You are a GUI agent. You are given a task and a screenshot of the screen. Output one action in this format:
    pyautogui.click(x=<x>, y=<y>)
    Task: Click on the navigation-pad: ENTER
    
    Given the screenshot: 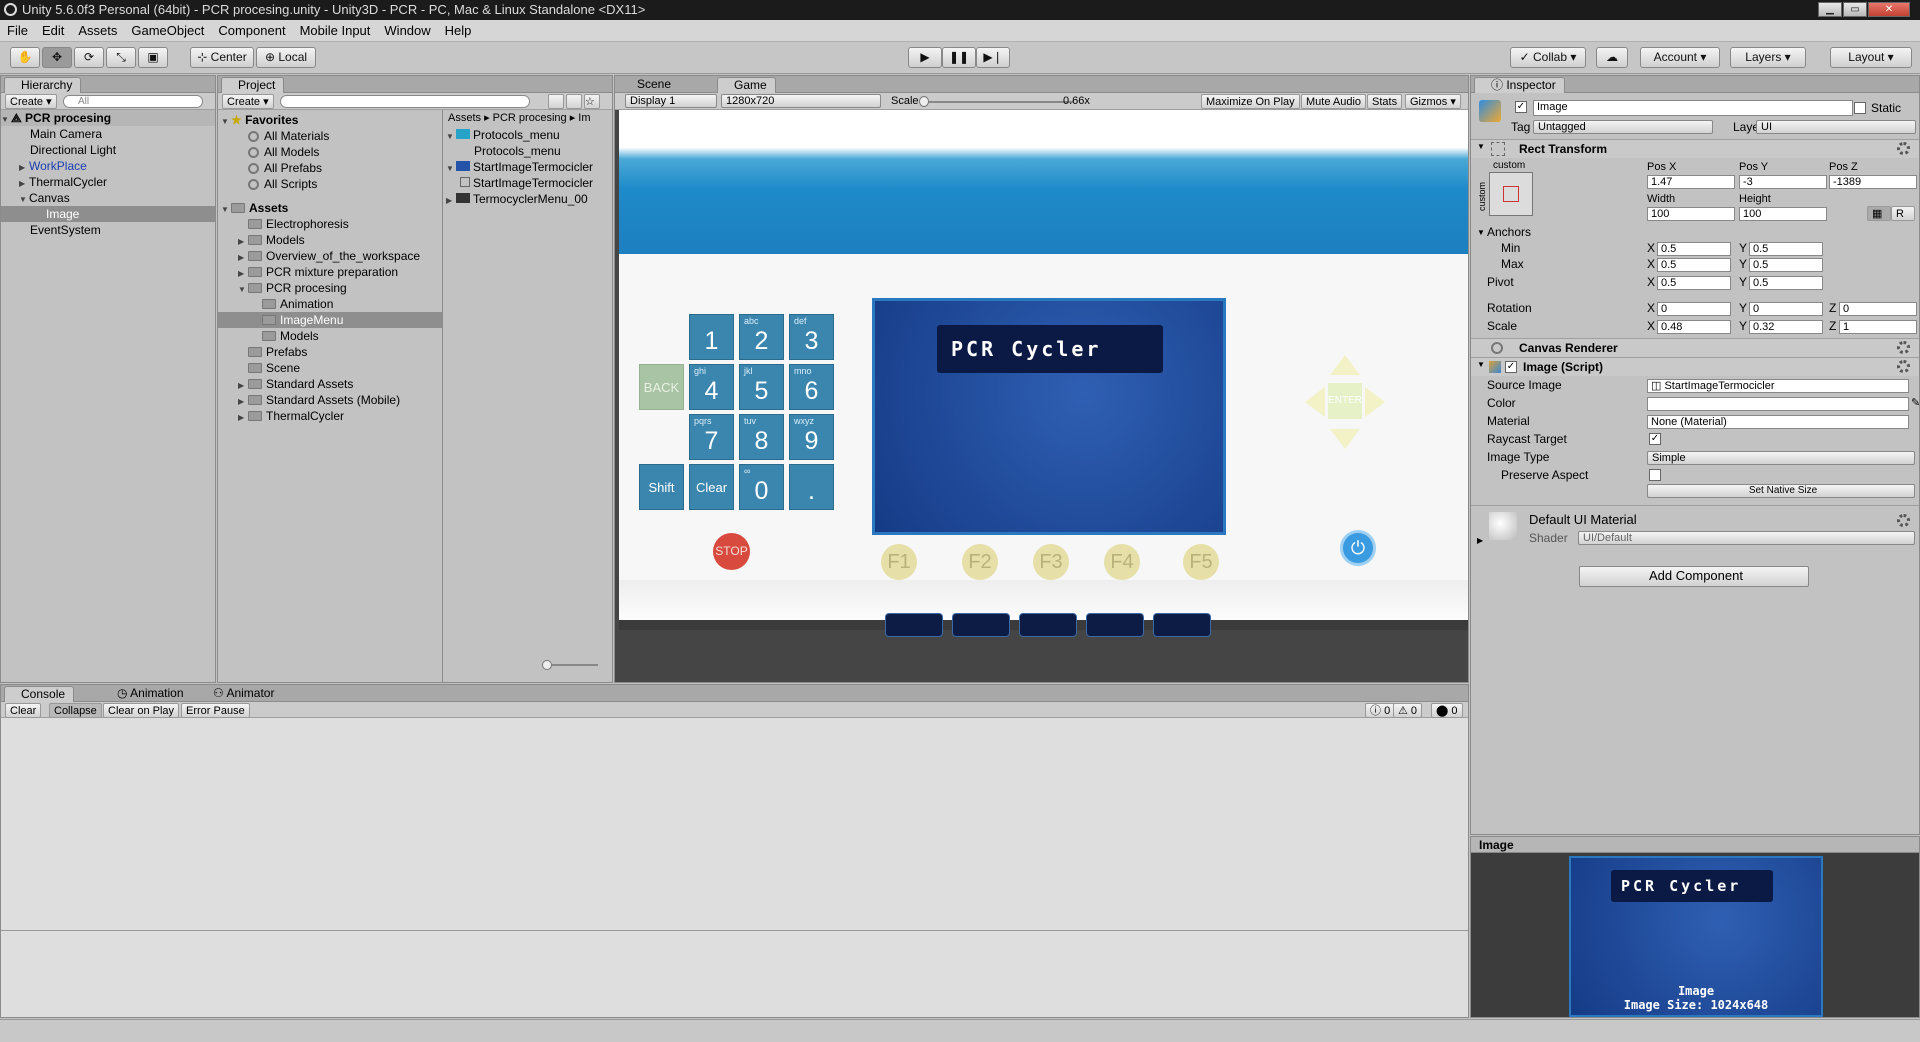 What is the action you would take?
    pyautogui.click(x=1345, y=402)
    